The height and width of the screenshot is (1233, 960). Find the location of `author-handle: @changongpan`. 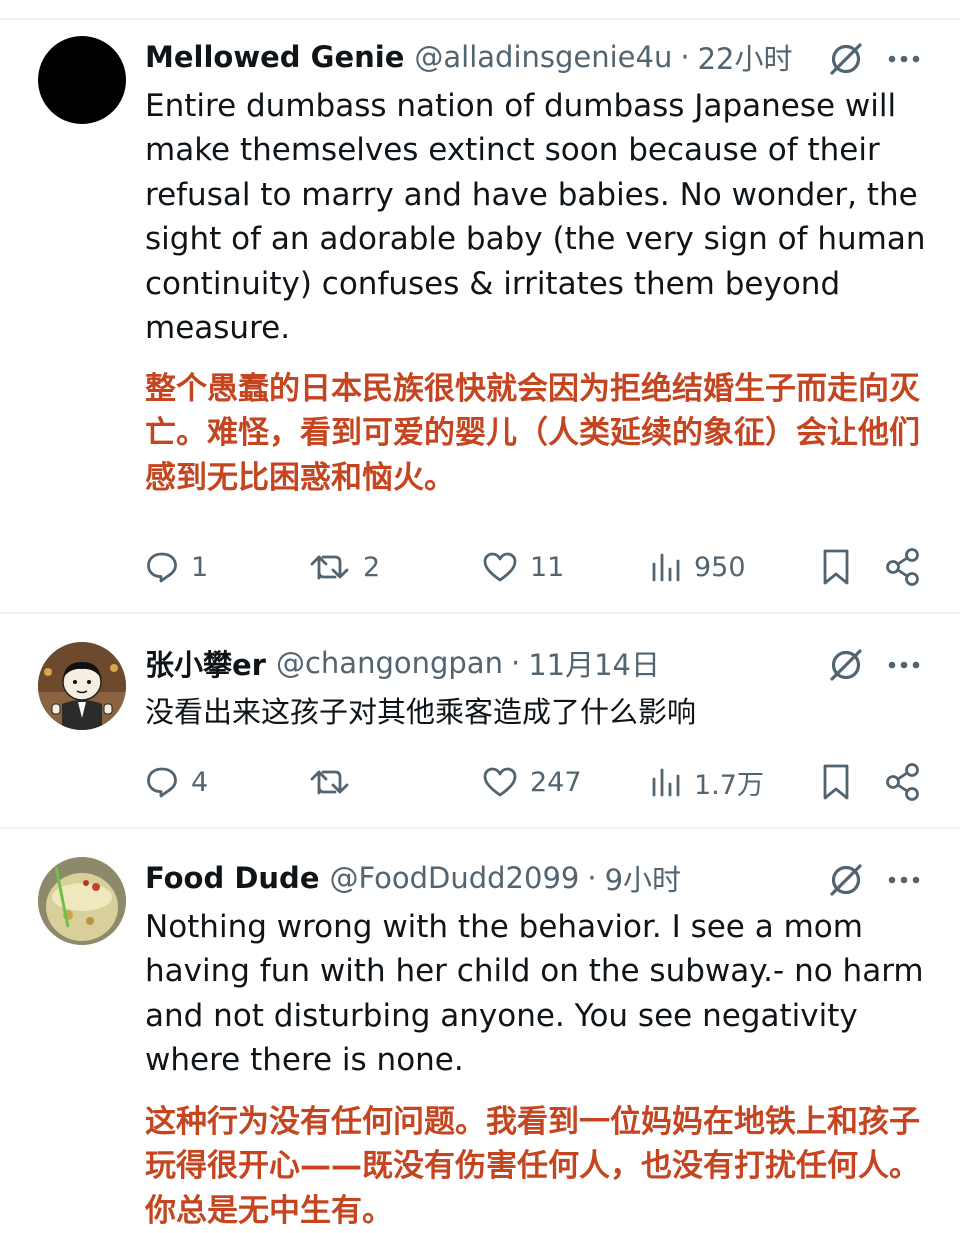

author-handle: @changongpan is located at coordinates (389, 663).